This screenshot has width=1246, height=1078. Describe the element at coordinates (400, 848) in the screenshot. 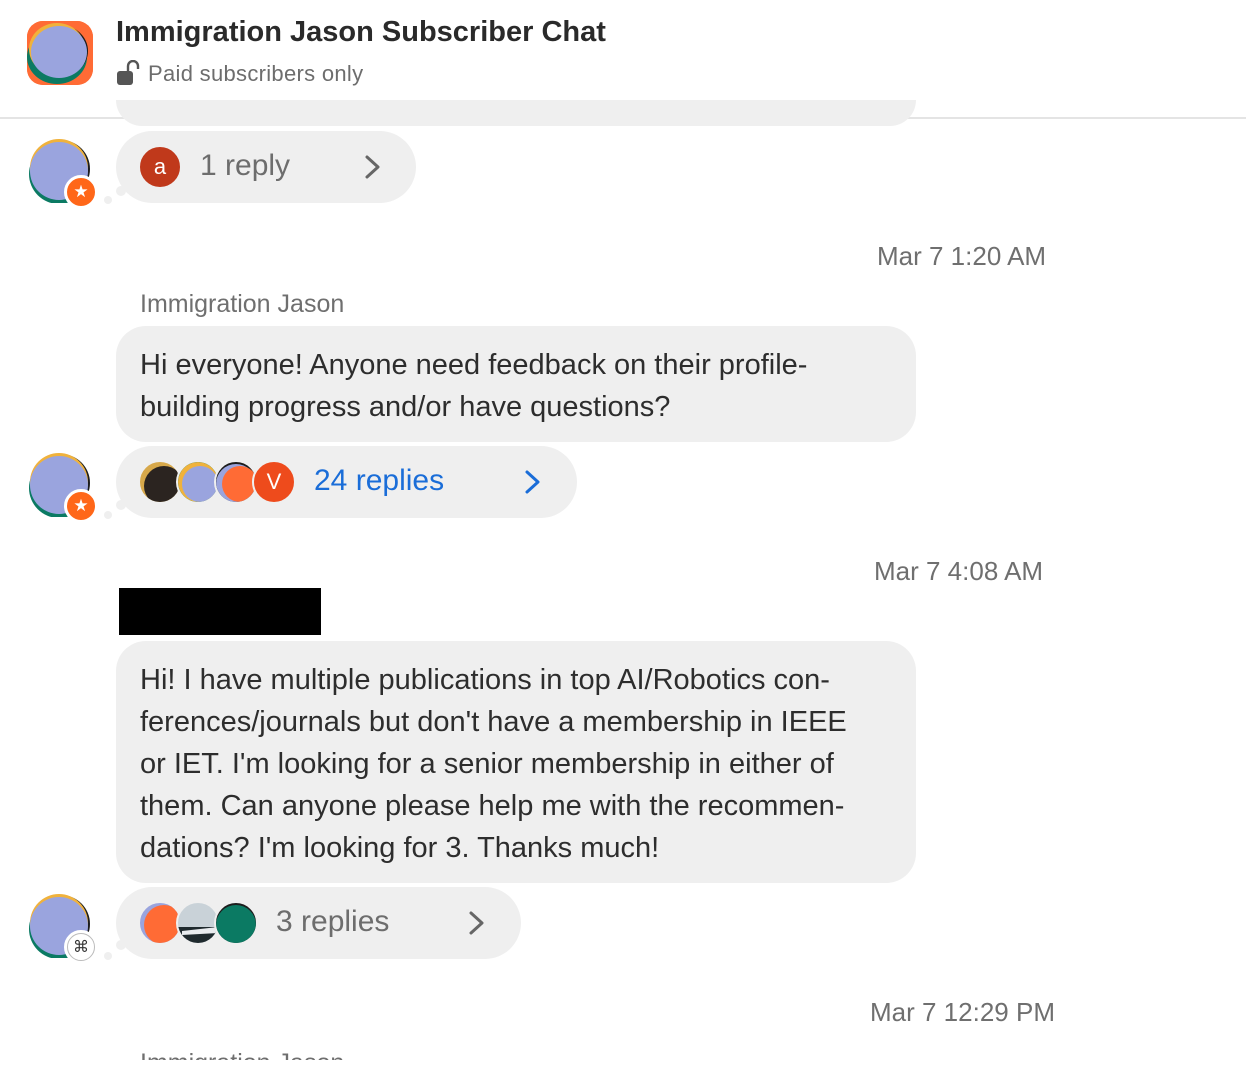

I see `message-line: dations? I'm looking for 3. Thanks much!` at that location.